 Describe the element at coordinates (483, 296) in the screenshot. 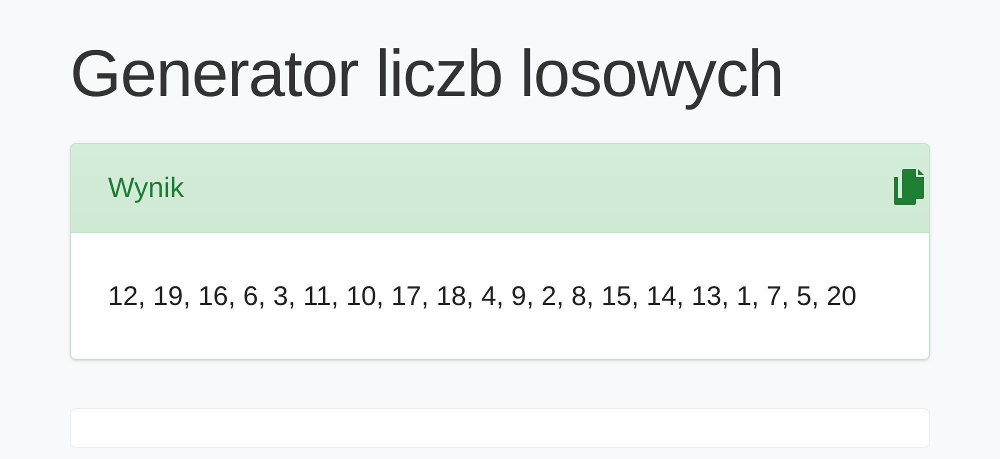

I see `random-numbers: 12, 19, 16, 6, 3, 11, 10, 17, 18, 4, 9, 2, 8, 15, 14, 13, 1, 7, 5, 20` at that location.